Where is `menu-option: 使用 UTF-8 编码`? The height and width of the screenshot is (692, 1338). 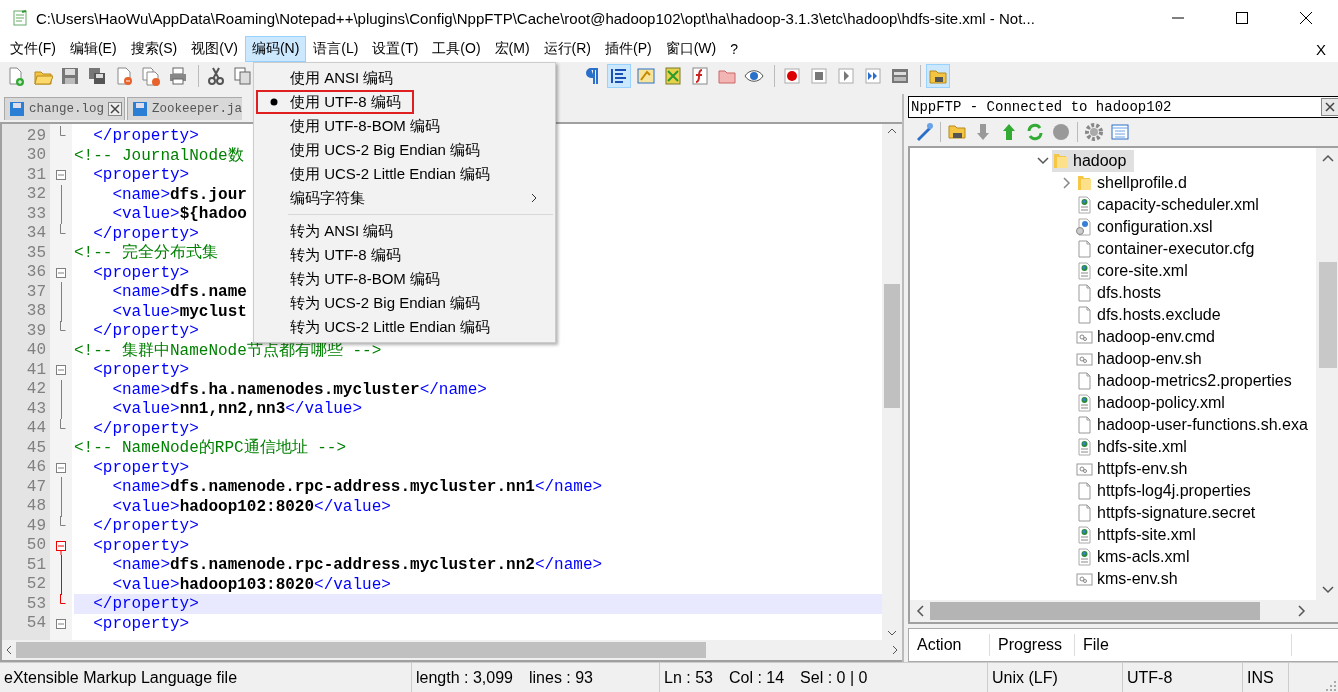
menu-option: 使用 UTF-8 编码 is located at coordinates (335, 102).